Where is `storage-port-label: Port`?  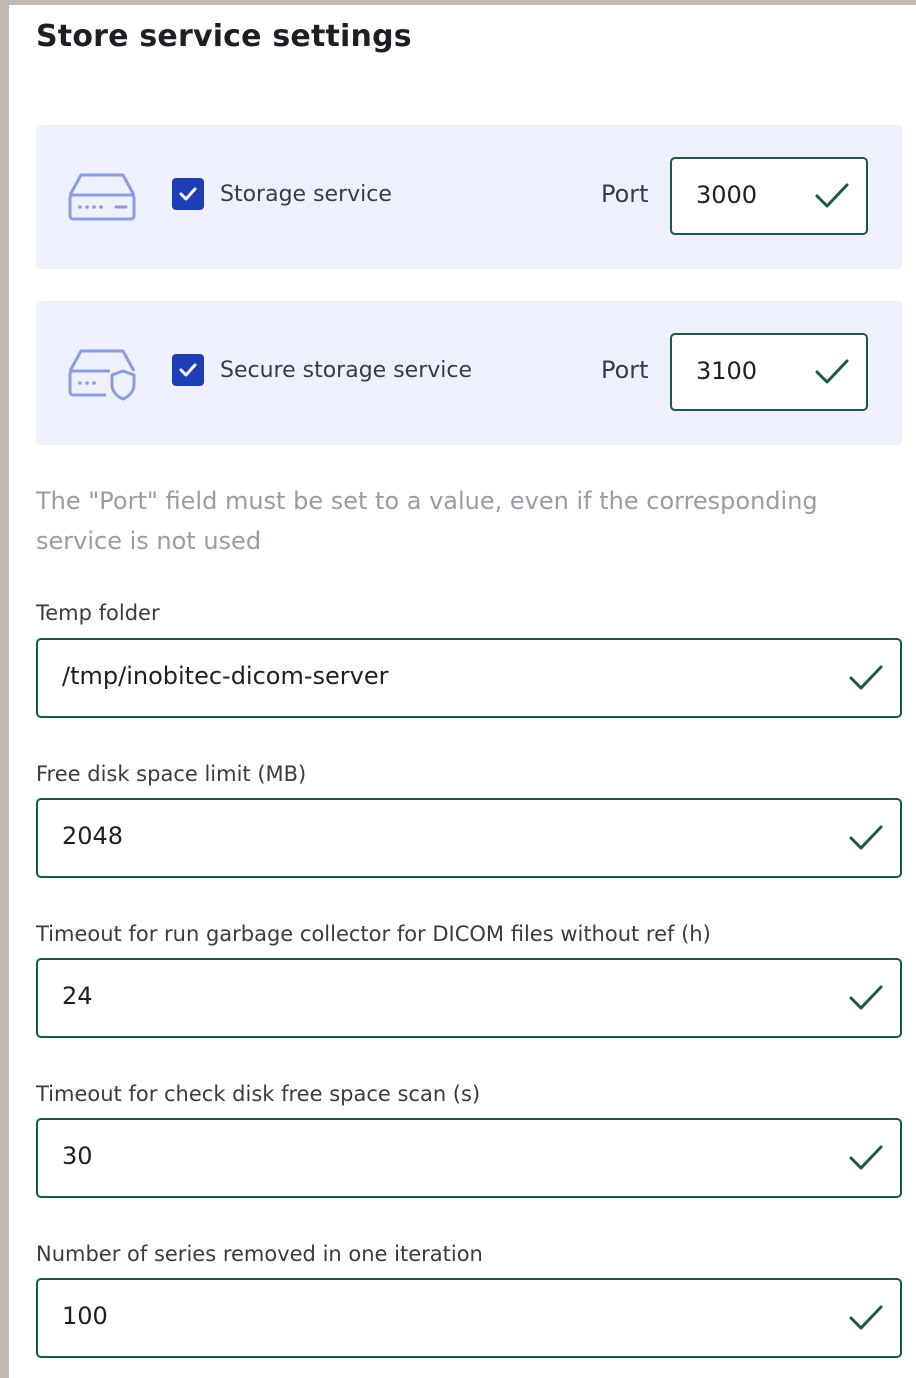 storage-port-label: Port is located at coordinates (625, 194).